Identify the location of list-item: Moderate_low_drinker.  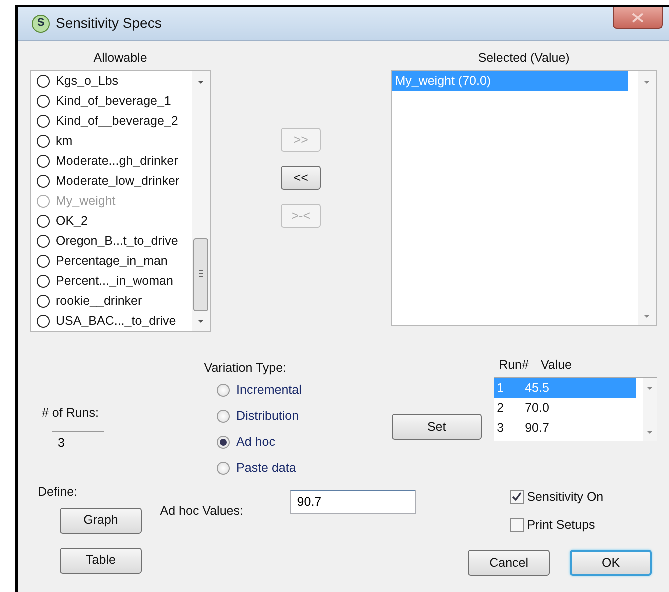
(111, 181).